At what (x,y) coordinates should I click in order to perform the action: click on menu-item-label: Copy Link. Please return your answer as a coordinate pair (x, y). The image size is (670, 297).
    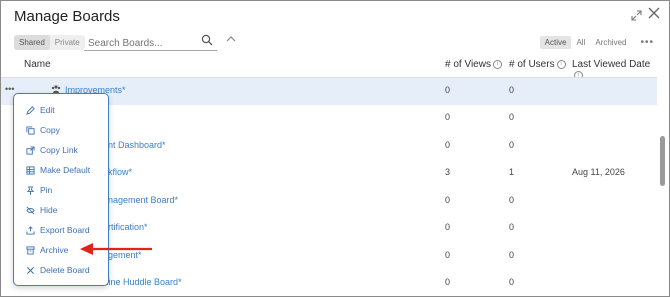
    Looking at the image, I should click on (59, 150).